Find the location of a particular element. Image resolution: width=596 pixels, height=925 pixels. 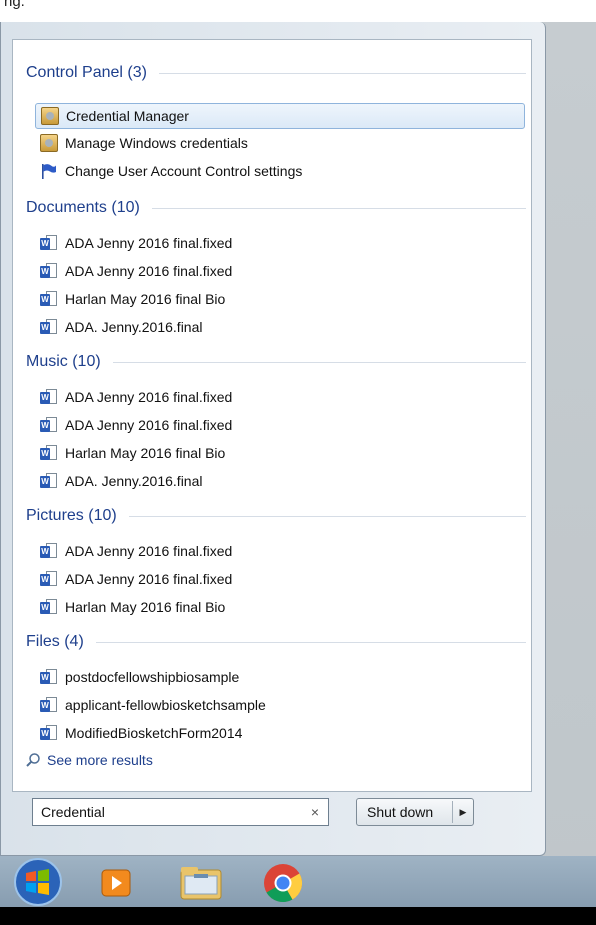

result-label: applicant-fellowbiosketchsample is located at coordinates (165, 705).